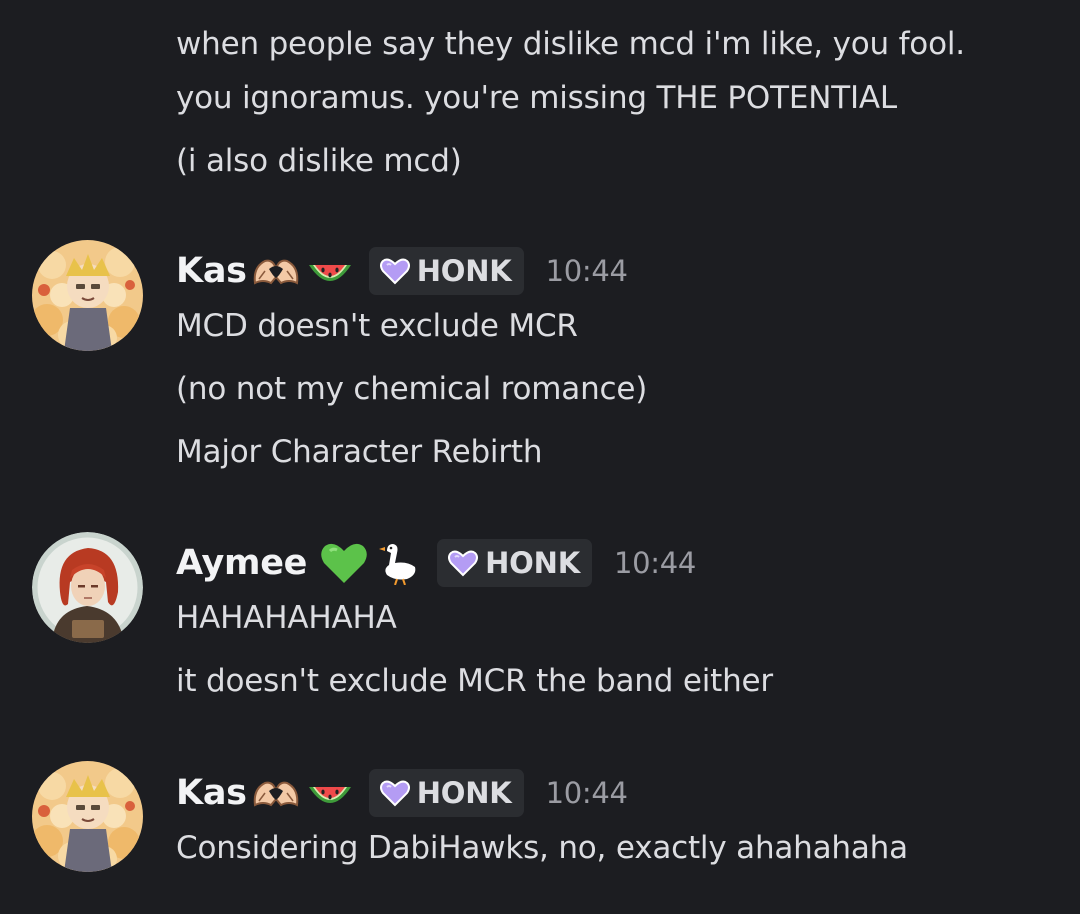  Describe the element at coordinates (241, 563) in the screenshot. I see `username: Aymee` at that location.